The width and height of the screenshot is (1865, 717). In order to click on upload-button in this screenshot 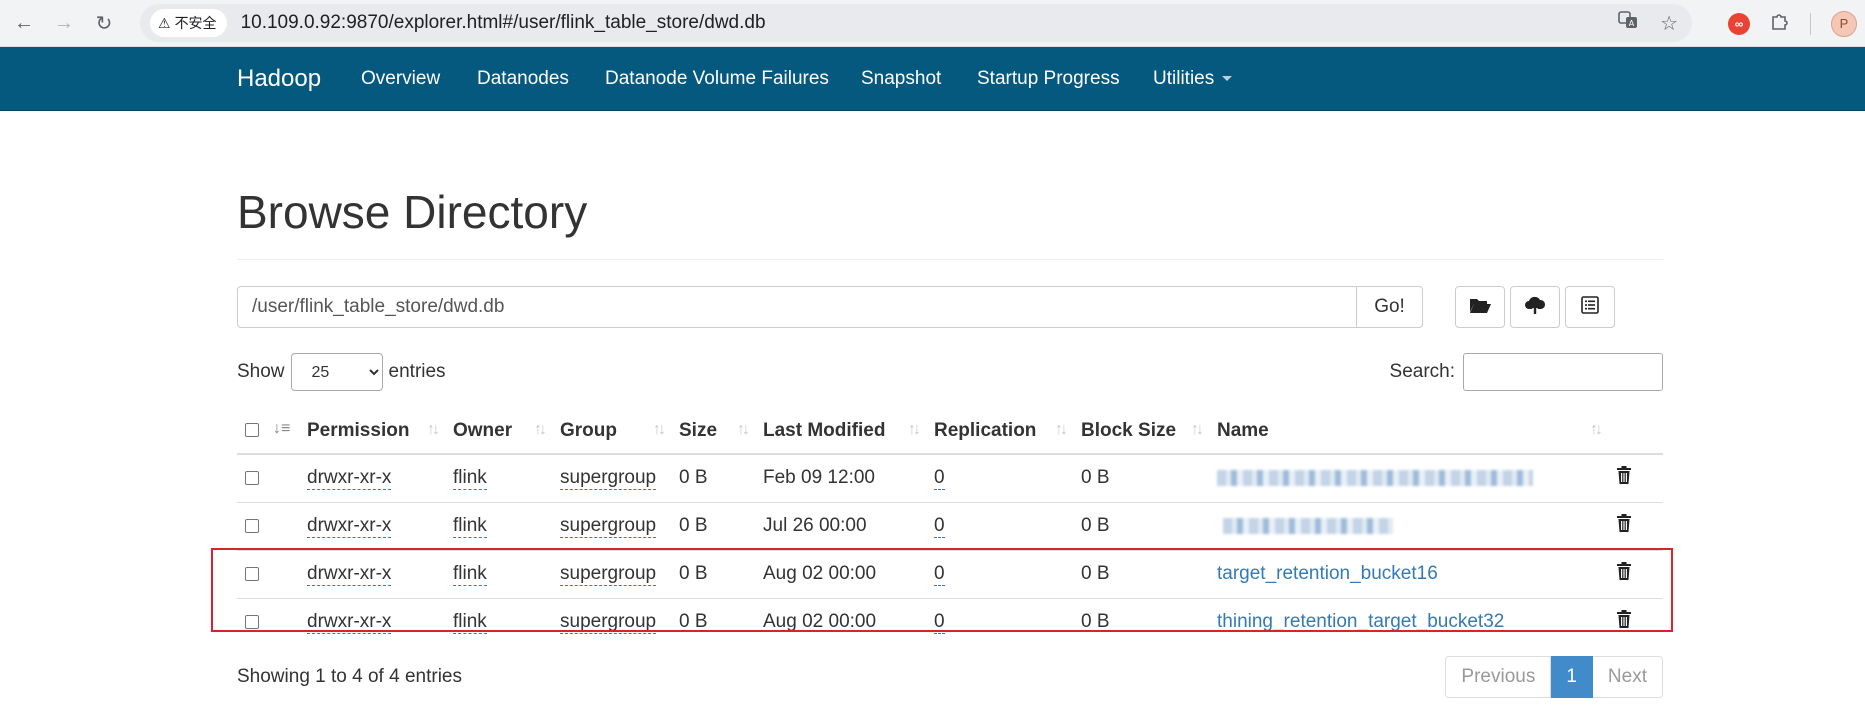, I will do `click(1535, 307)`.